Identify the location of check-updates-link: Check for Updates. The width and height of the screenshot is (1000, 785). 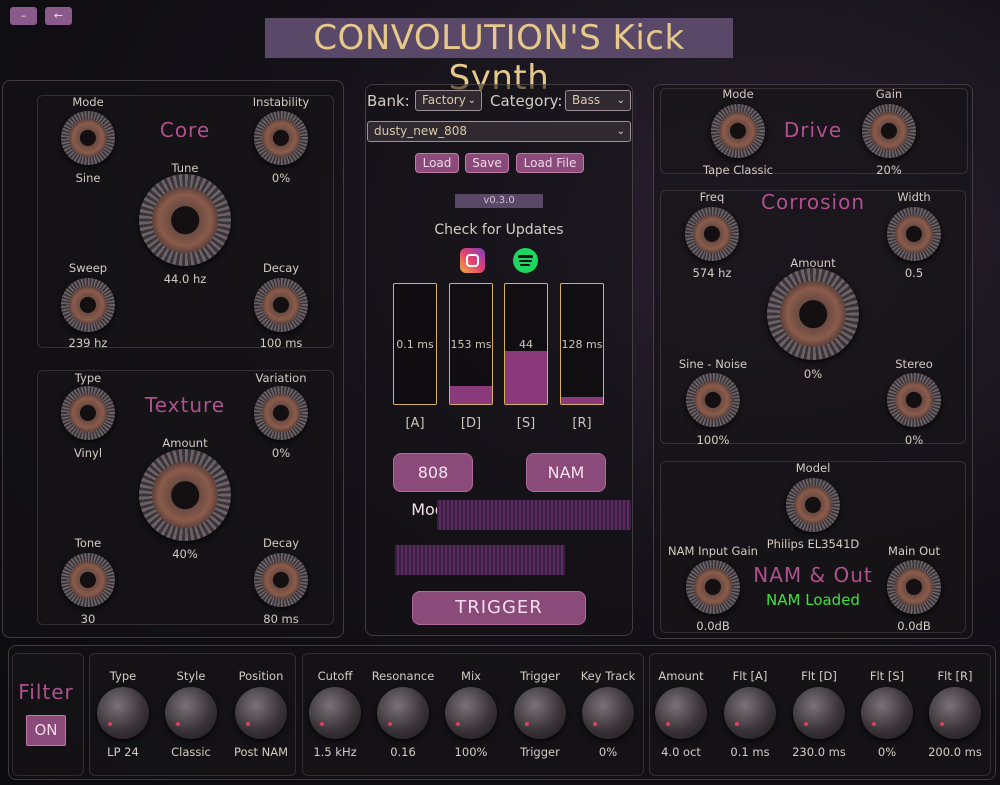
(499, 230).